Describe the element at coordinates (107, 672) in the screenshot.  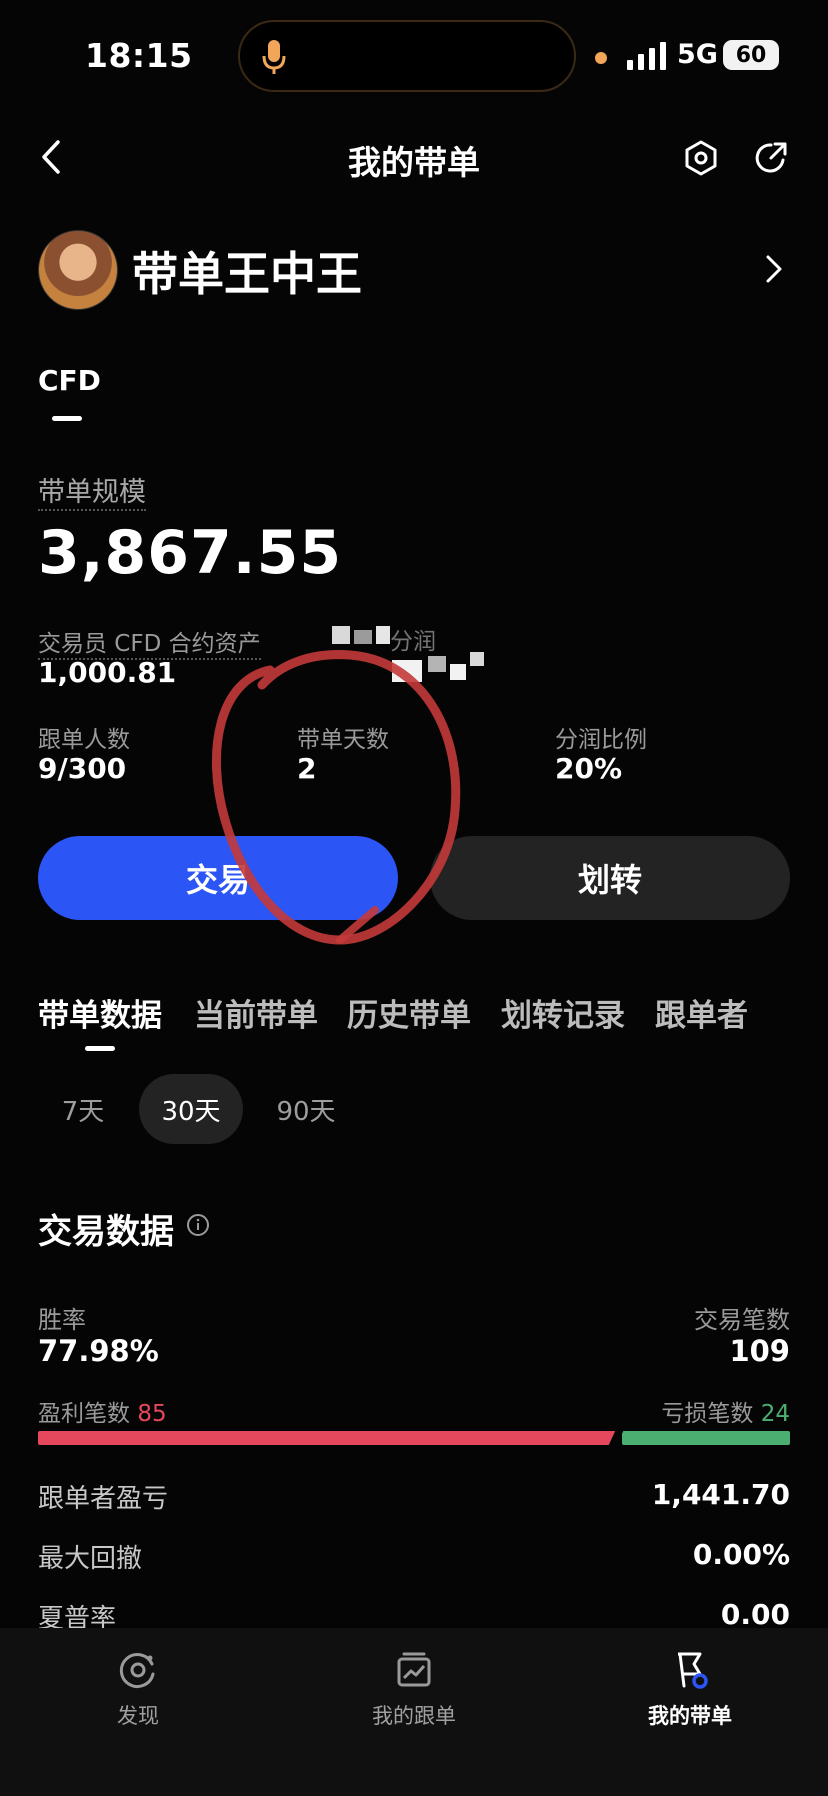
I see `asset-value: 1,000.81` at that location.